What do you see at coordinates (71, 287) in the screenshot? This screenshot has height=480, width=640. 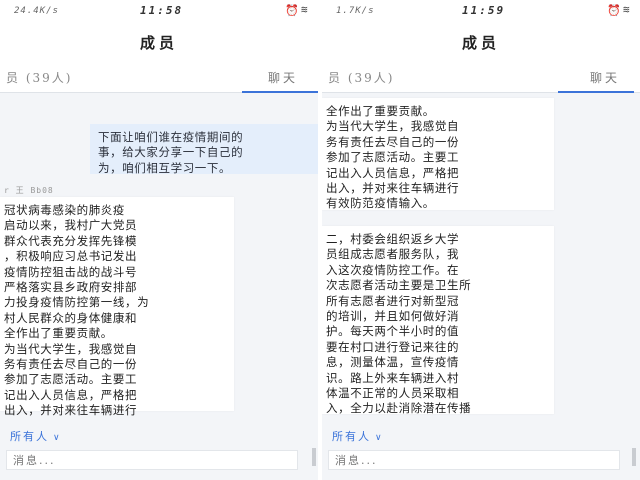 I see `message-line: 严格落实县乡政府安排部` at bounding box center [71, 287].